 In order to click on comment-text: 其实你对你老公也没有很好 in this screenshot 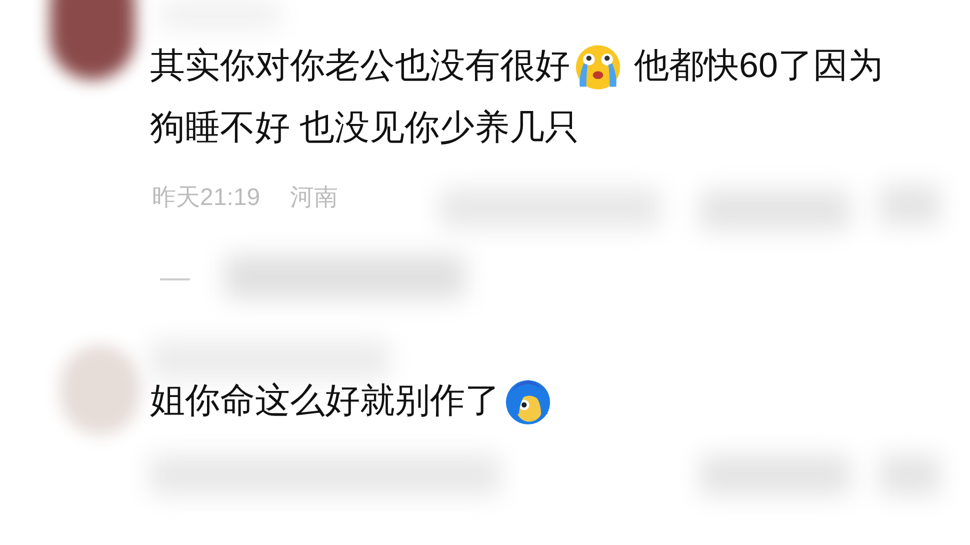, I will do `click(360, 66)`.